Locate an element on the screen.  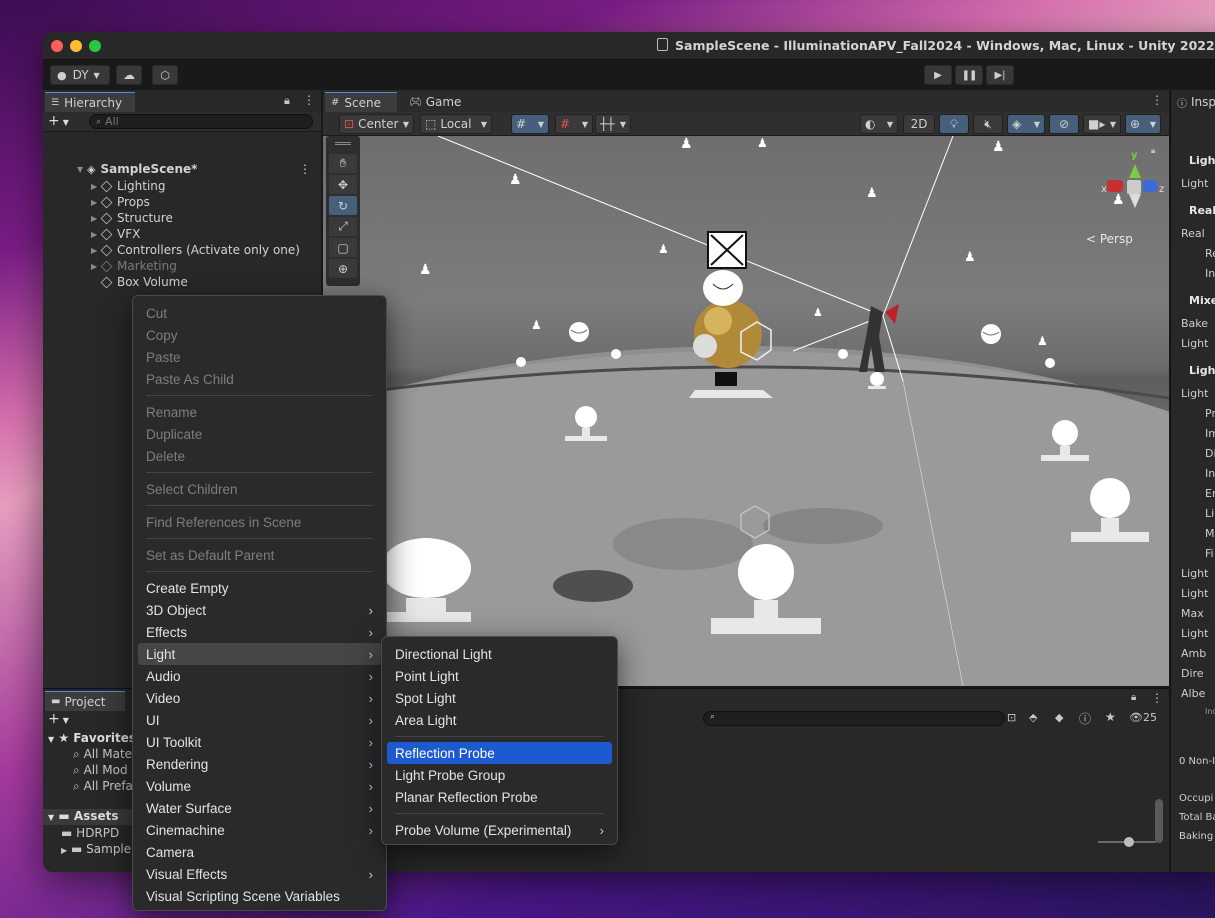
x-cone-icon is located at coordinates (1115, 186).